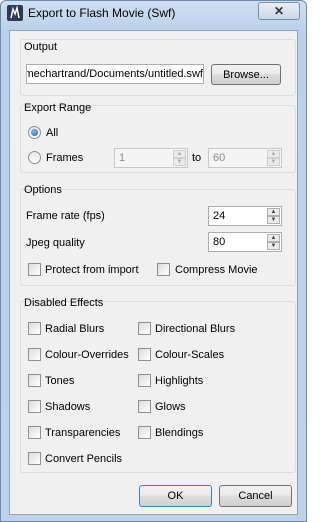  Describe the element at coordinates (195, 329) in the screenshot. I see `directional-blurs-label: Directional Blurs` at that location.